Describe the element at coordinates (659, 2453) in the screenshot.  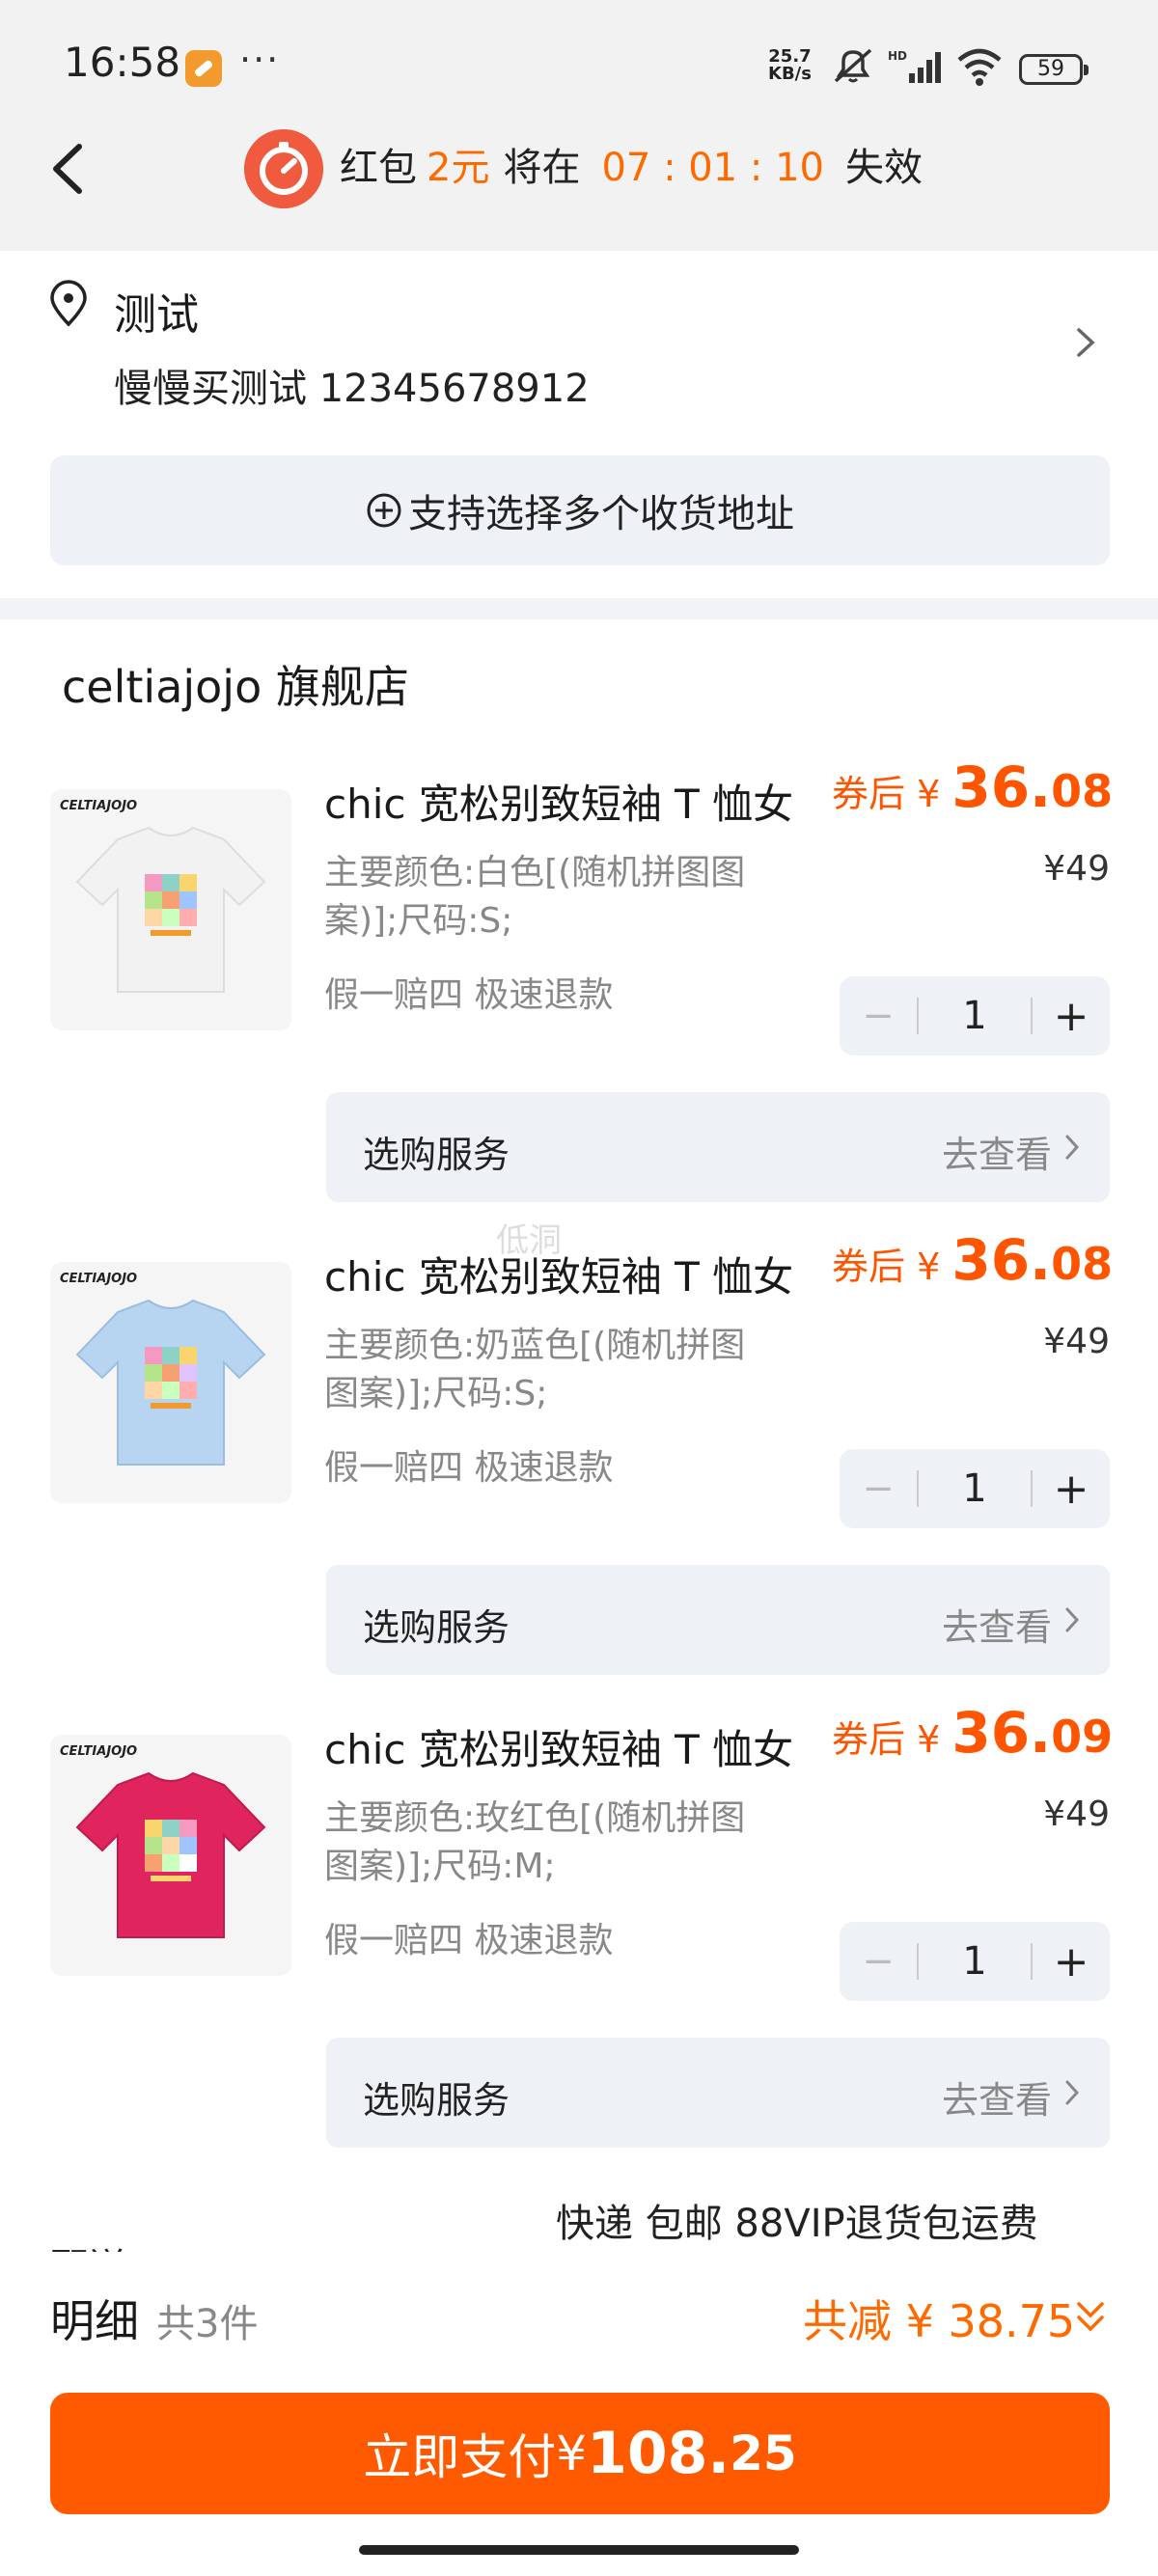
I see `pay-amount: 108.` at that location.